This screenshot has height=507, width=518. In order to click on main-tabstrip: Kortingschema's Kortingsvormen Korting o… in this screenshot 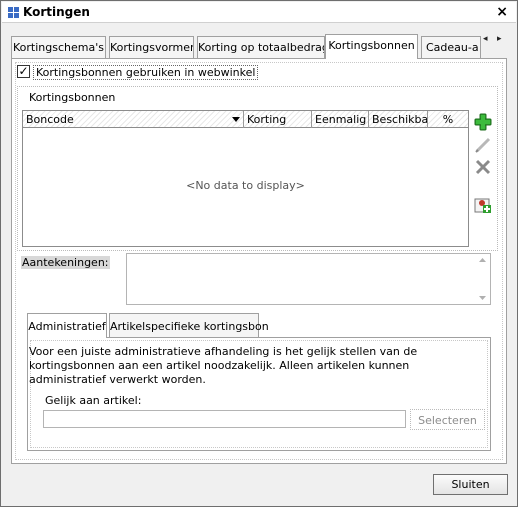, I will do `click(259, 46)`.